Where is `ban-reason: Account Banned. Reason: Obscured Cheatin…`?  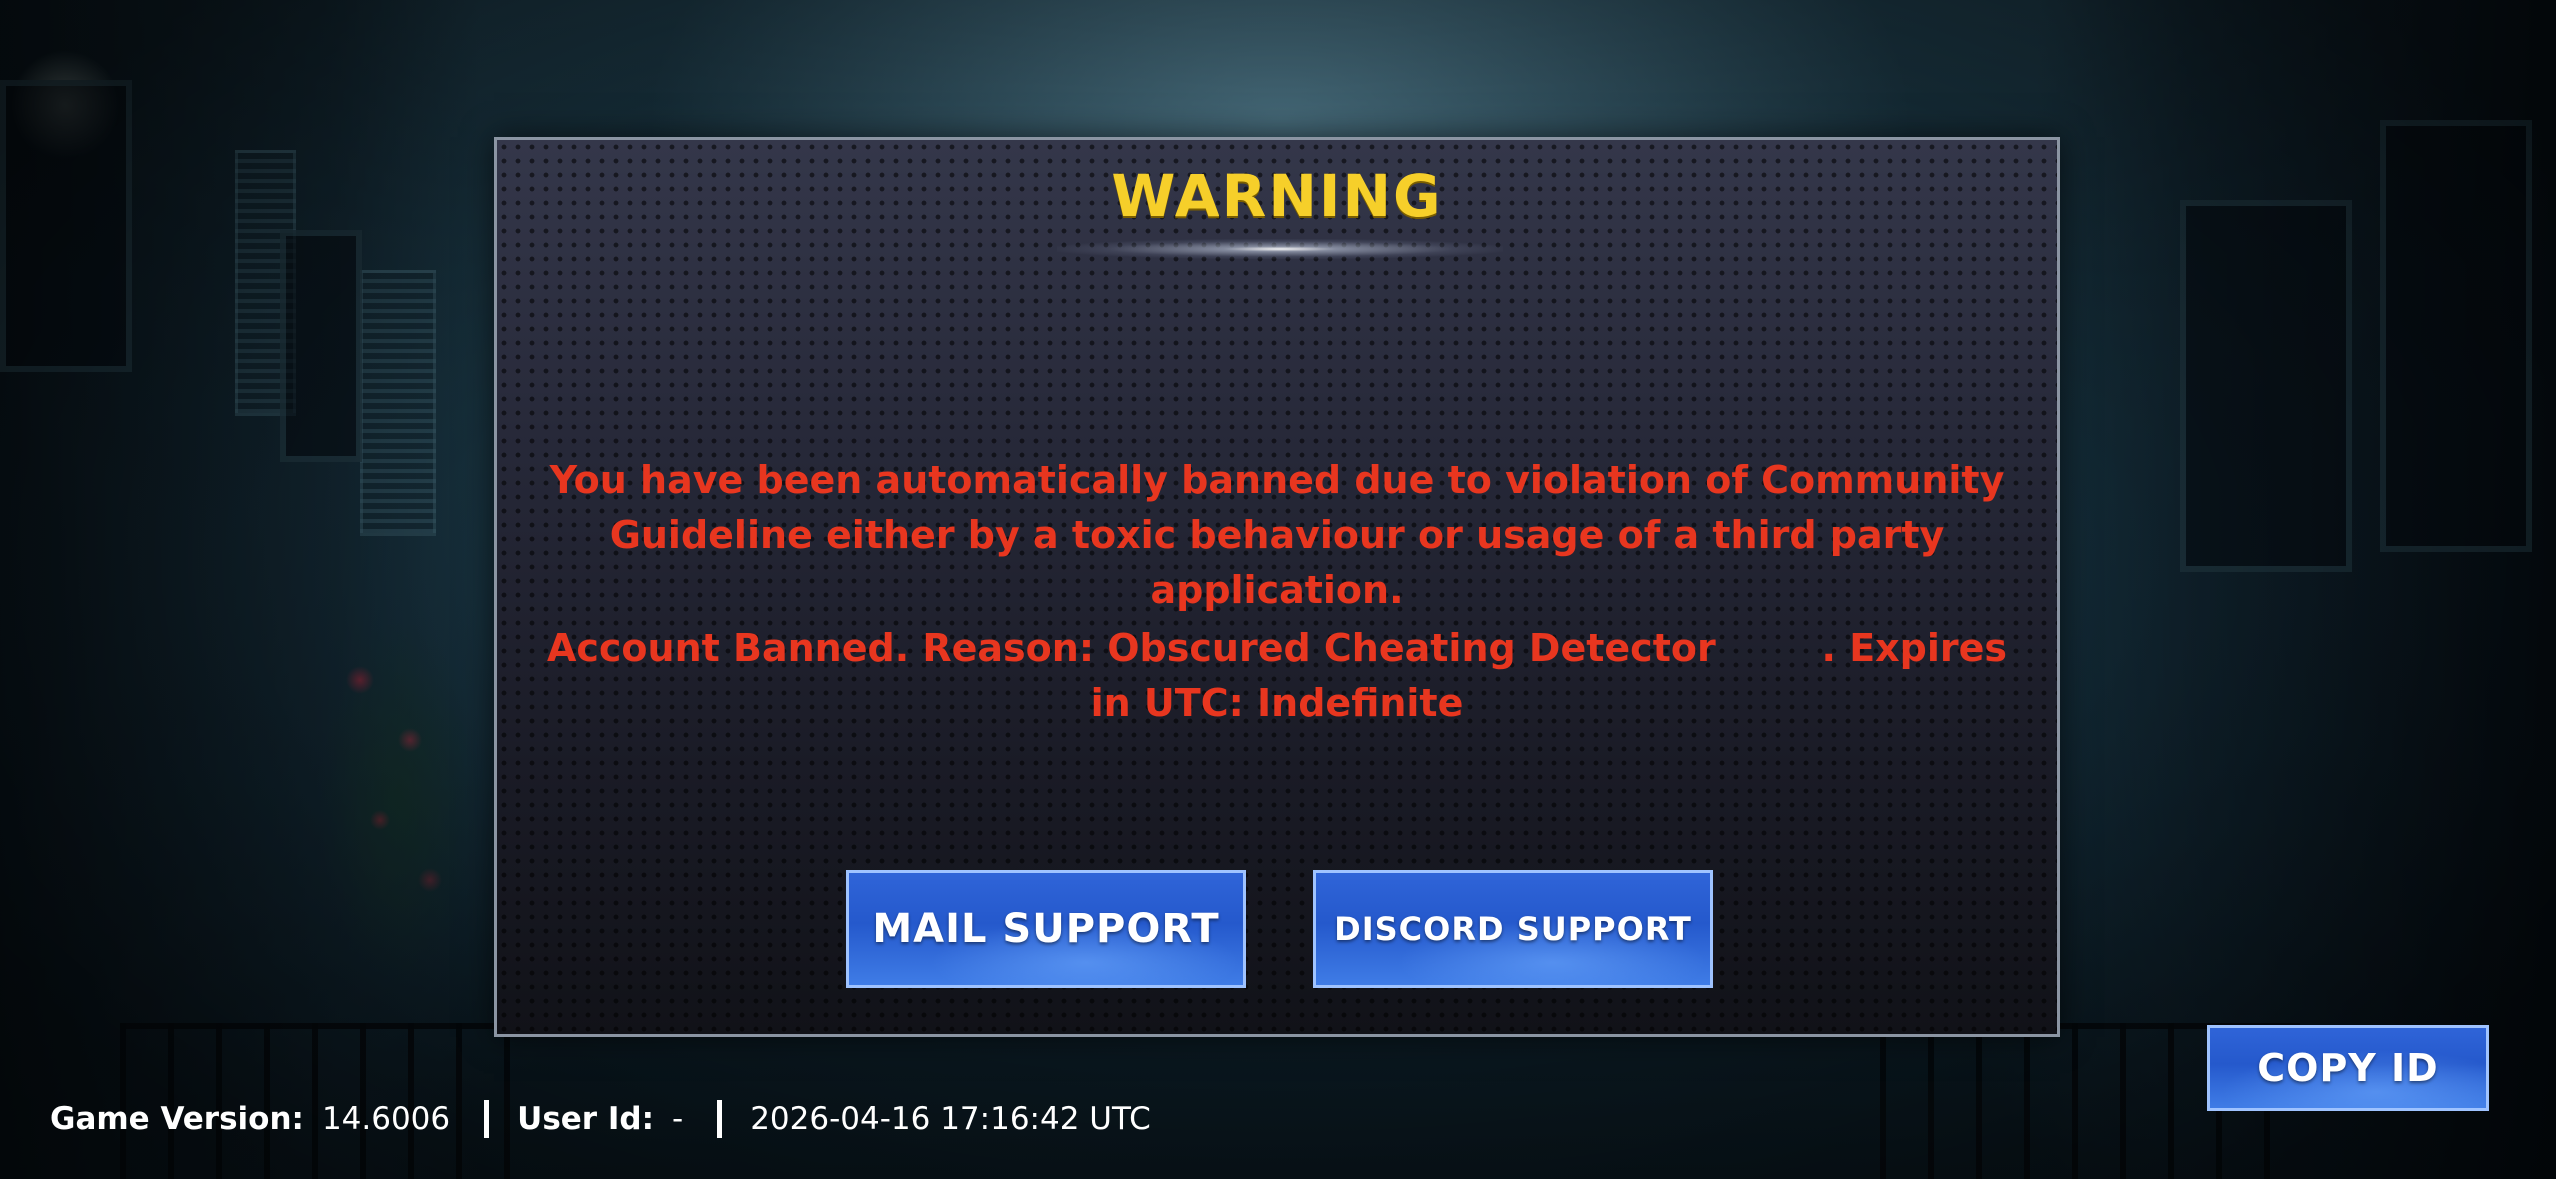 ban-reason: Account Banned. Reason: Obscured Cheatin… is located at coordinates (1283, 675).